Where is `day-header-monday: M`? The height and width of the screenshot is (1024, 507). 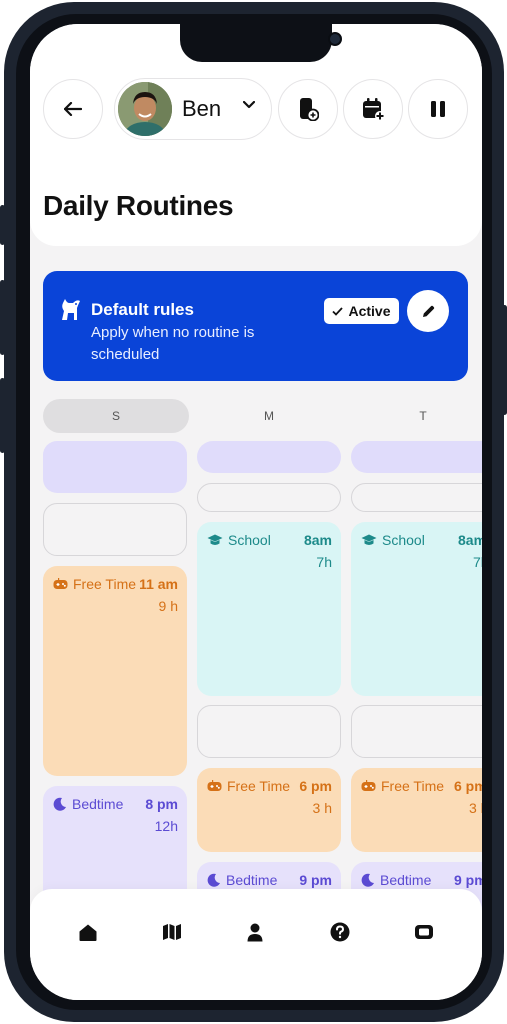 day-header-monday: M is located at coordinates (269, 416).